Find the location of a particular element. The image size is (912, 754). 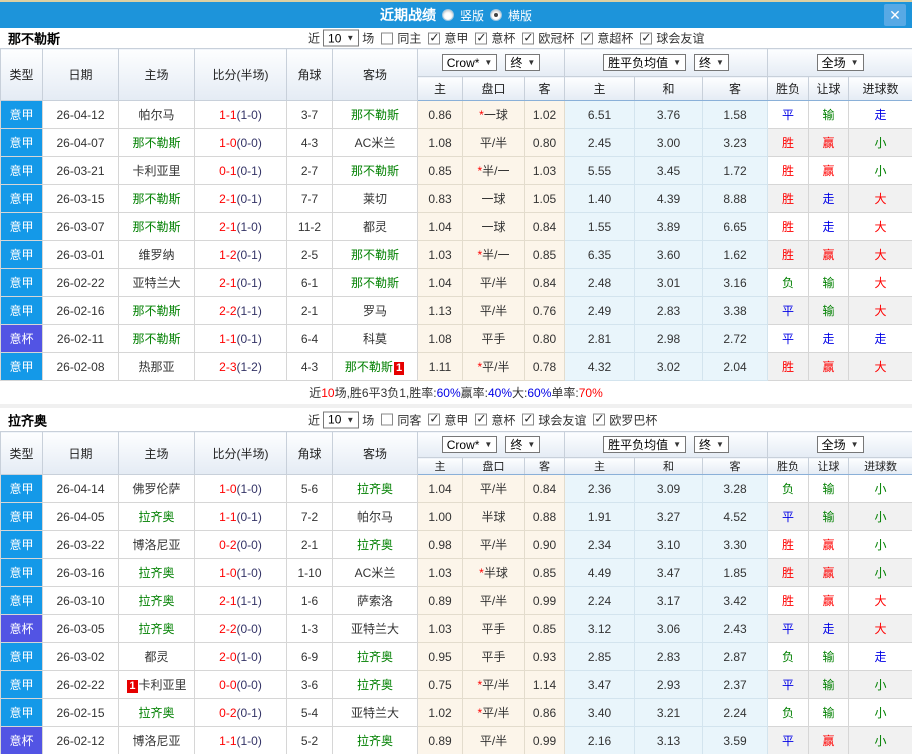

halftime-score: (0-1) is located at coordinates (249, 198).